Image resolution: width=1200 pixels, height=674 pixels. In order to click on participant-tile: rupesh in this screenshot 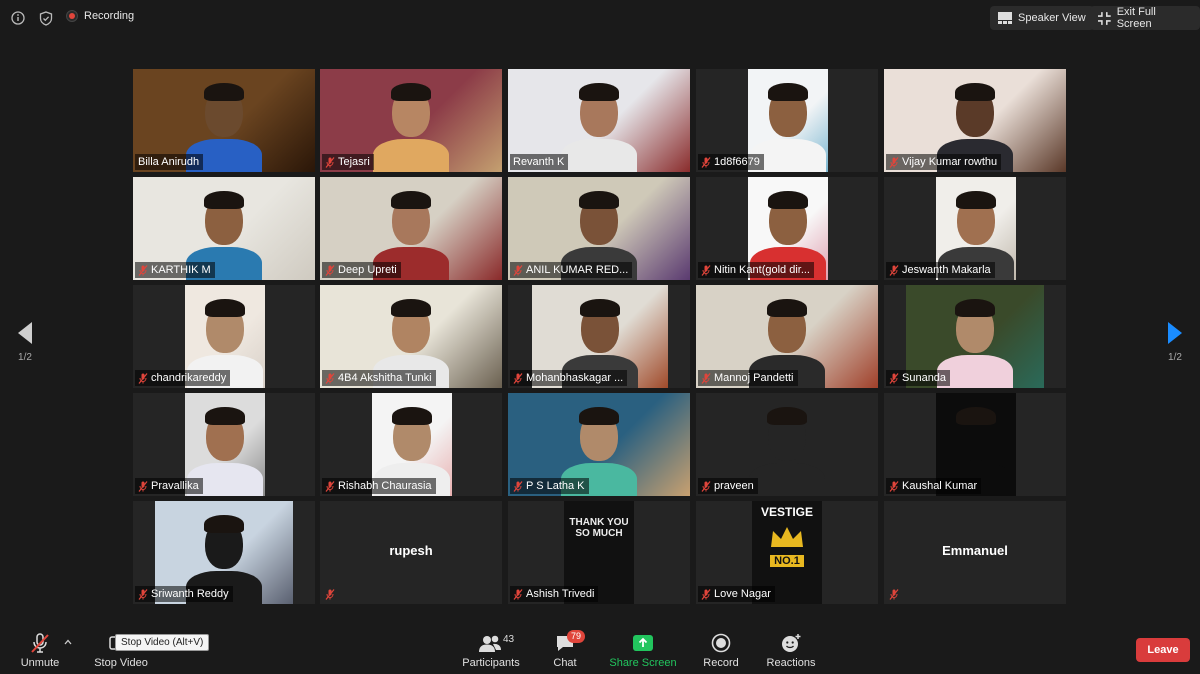, I will do `click(411, 552)`.